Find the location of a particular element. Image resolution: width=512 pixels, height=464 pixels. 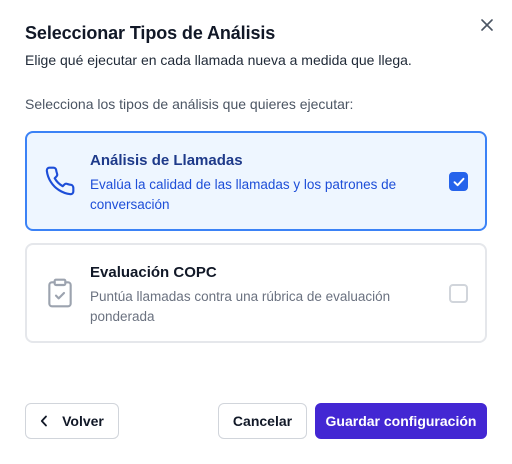

option-title: Análisis de Llamadas is located at coordinates (166, 160).